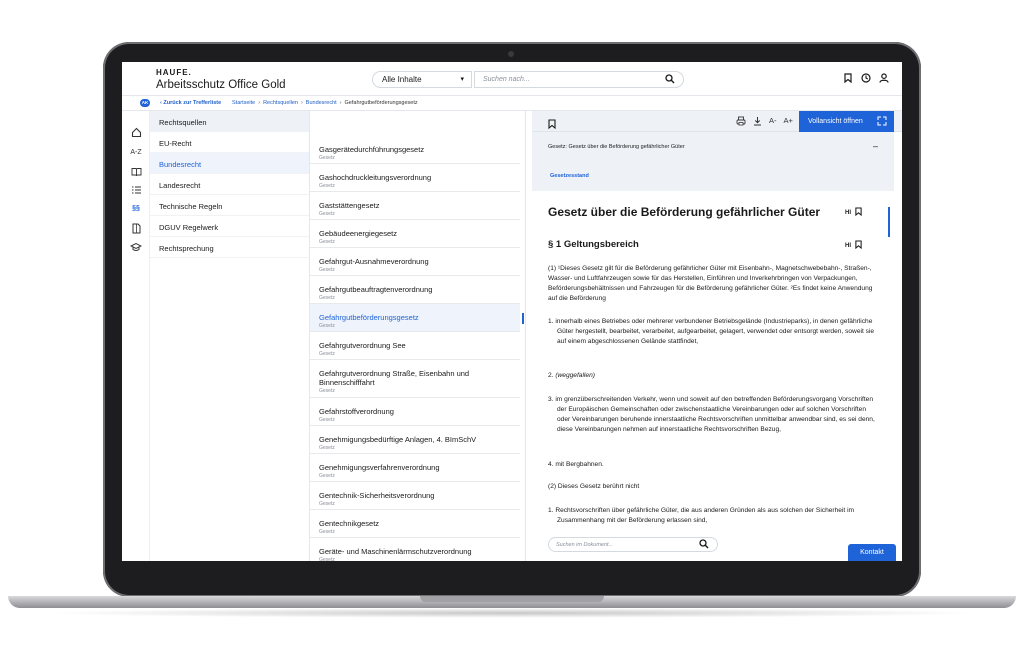  I want to click on section-actions: HI, so click(853, 245).